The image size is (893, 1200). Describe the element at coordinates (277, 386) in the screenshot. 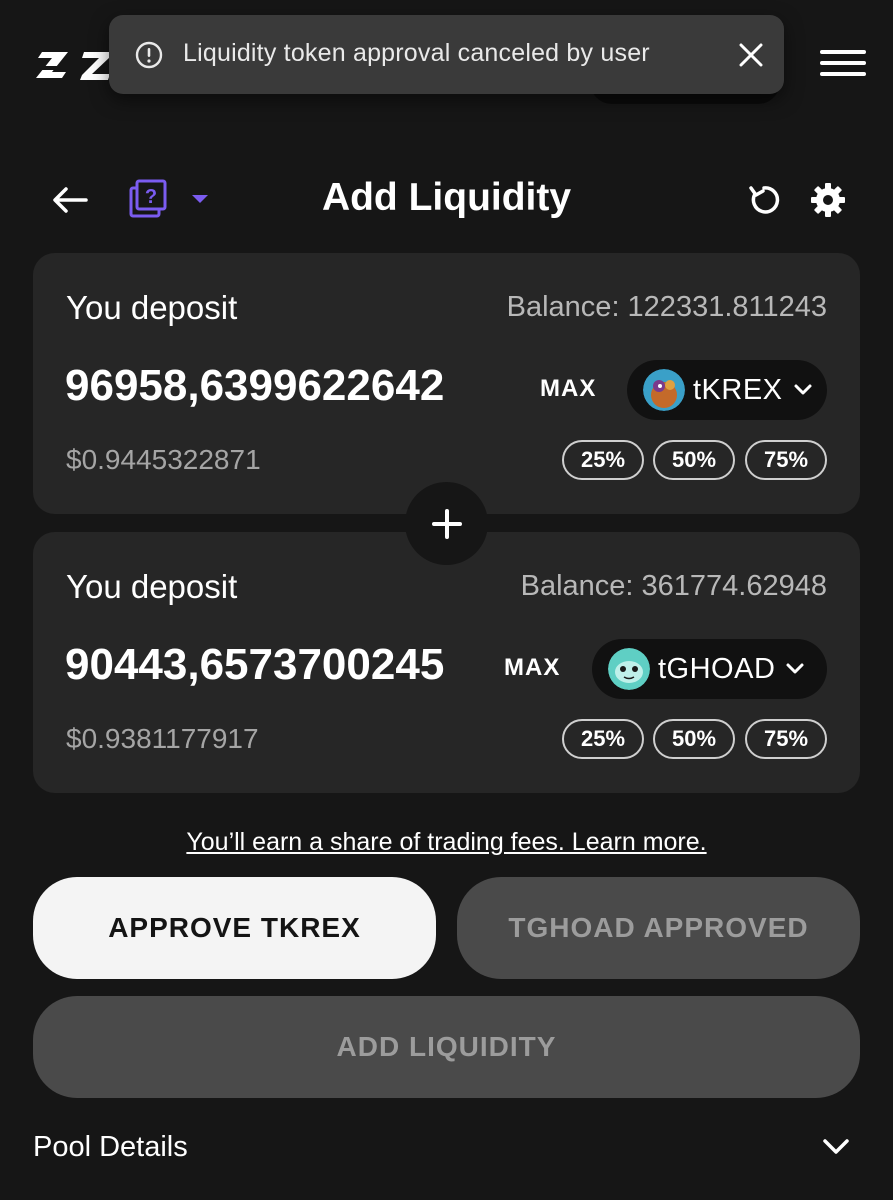

I see `amount-input: 96958,6399622642` at that location.